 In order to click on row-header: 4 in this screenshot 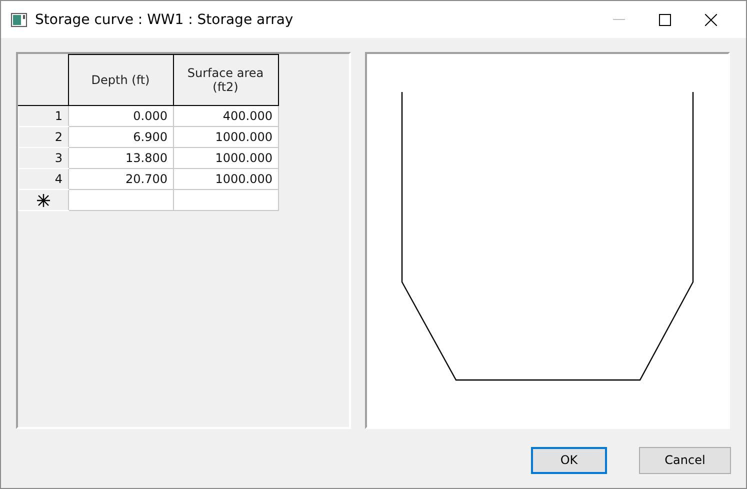, I will do `click(43, 179)`.